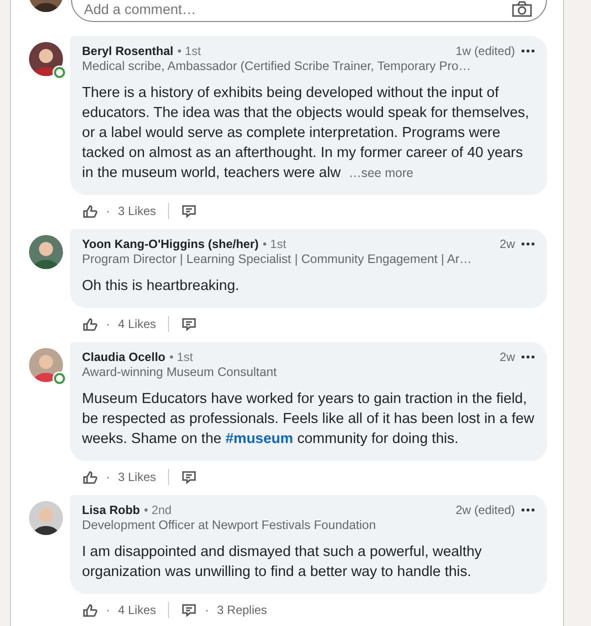  Describe the element at coordinates (282, 562) in the screenshot. I see `comment-text: I am disappointed and dismayed that such a powerful, wealthy organization was unwilling to find a better way to handle this.` at that location.